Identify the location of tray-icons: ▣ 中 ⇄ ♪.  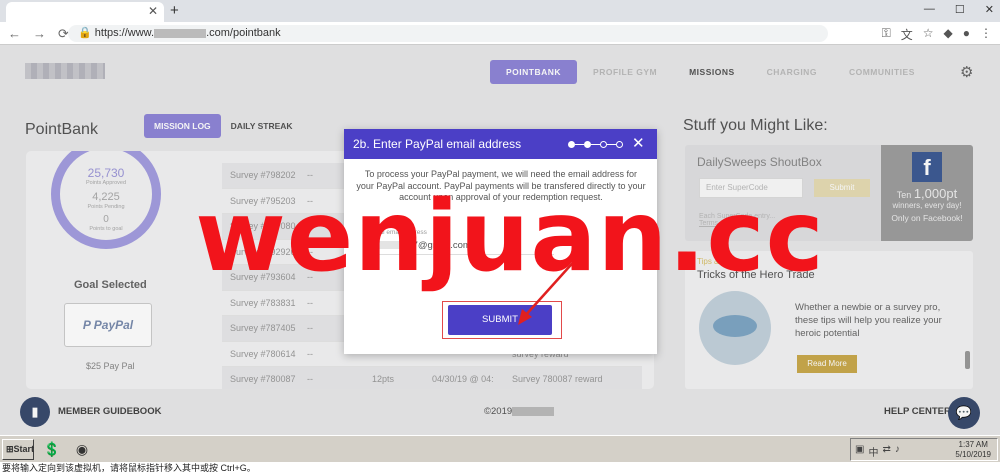
(877, 451).